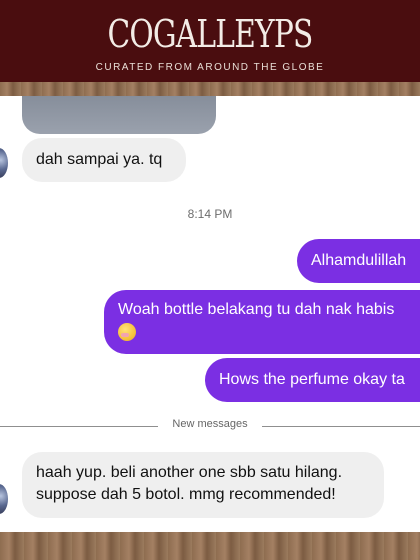  I want to click on divider-line, so click(341, 426).